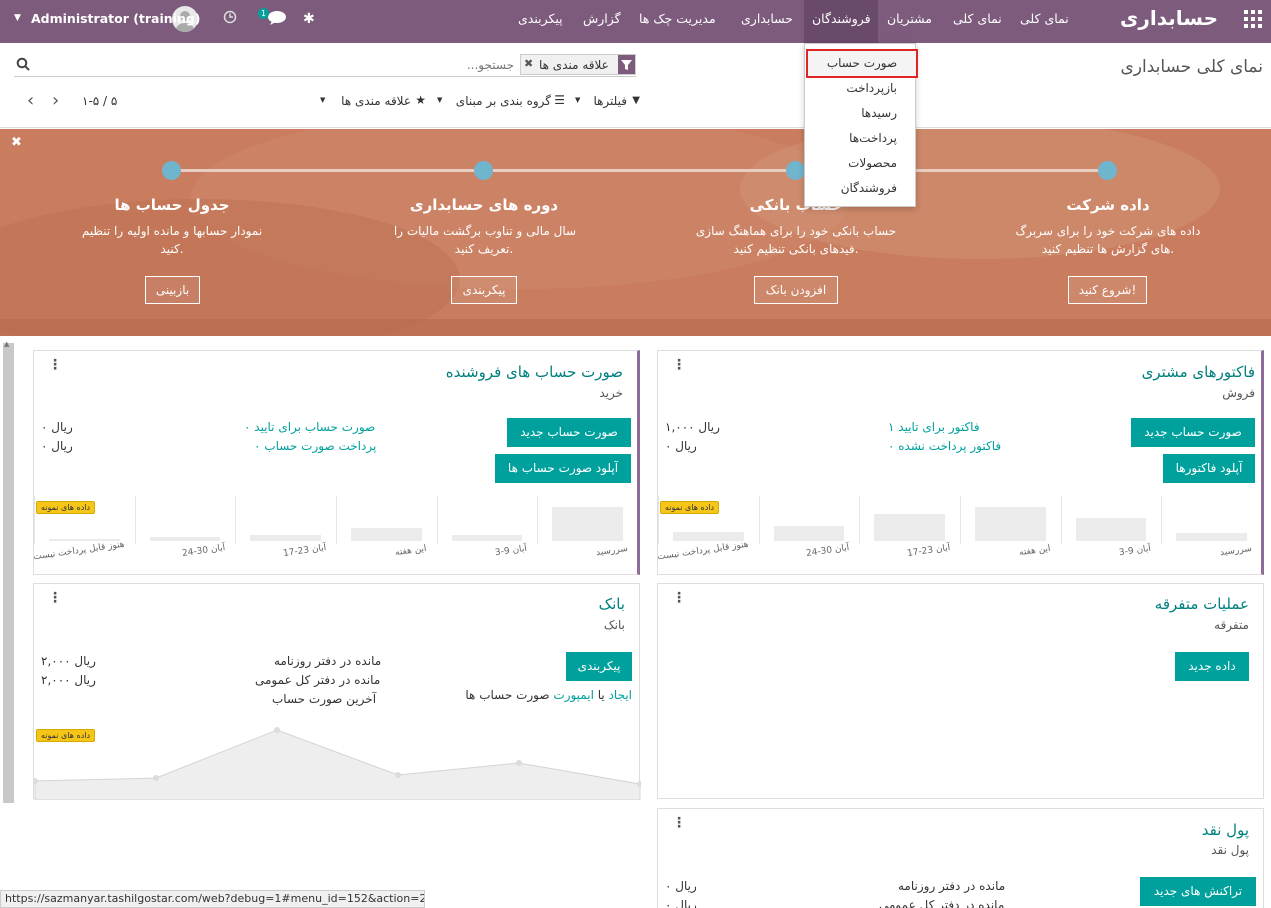  Describe the element at coordinates (640, 170) in the screenshot. I see `progress-line` at that location.